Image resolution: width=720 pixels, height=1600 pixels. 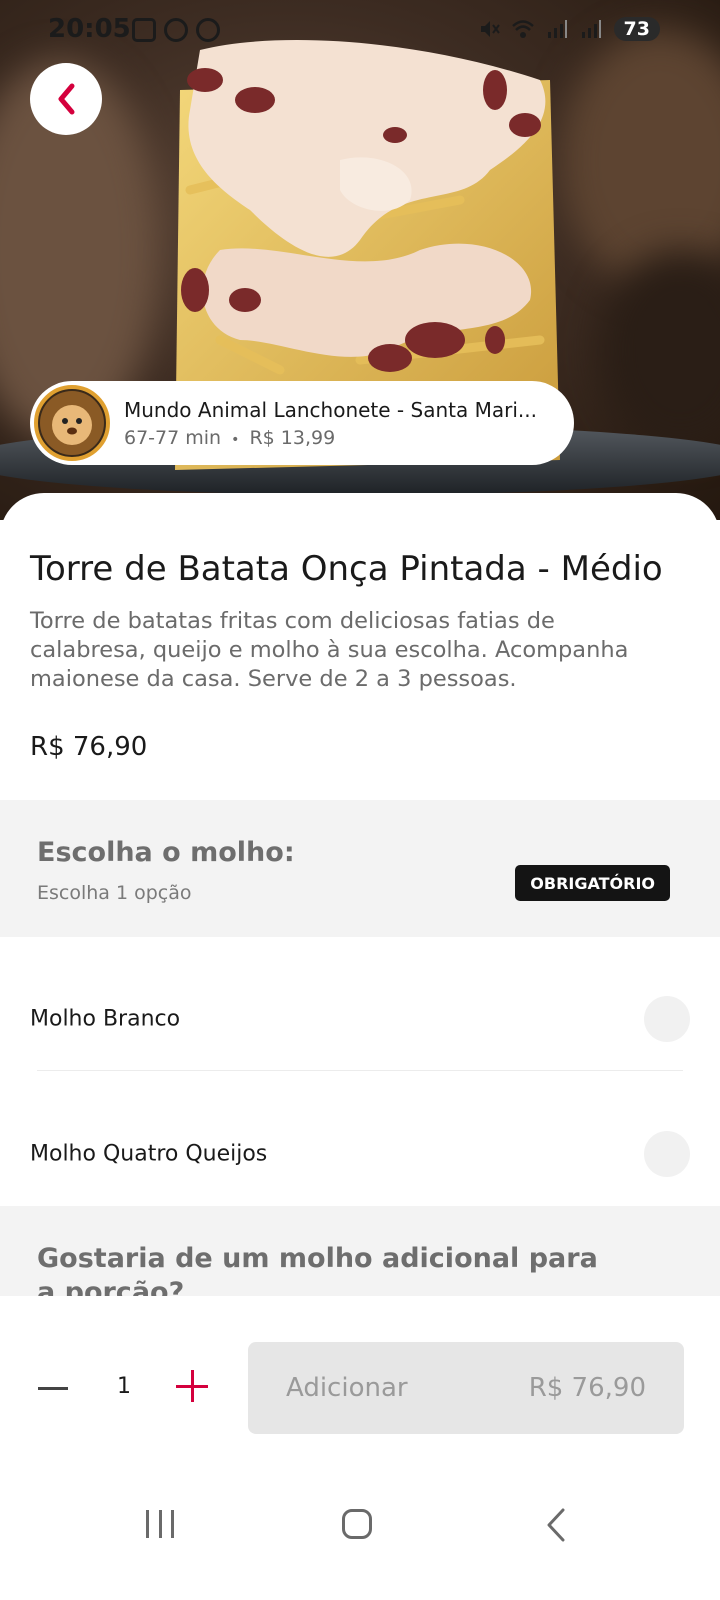 What do you see at coordinates (360, 1018) in the screenshot?
I see `option-molho-branco: Molho Branco` at bounding box center [360, 1018].